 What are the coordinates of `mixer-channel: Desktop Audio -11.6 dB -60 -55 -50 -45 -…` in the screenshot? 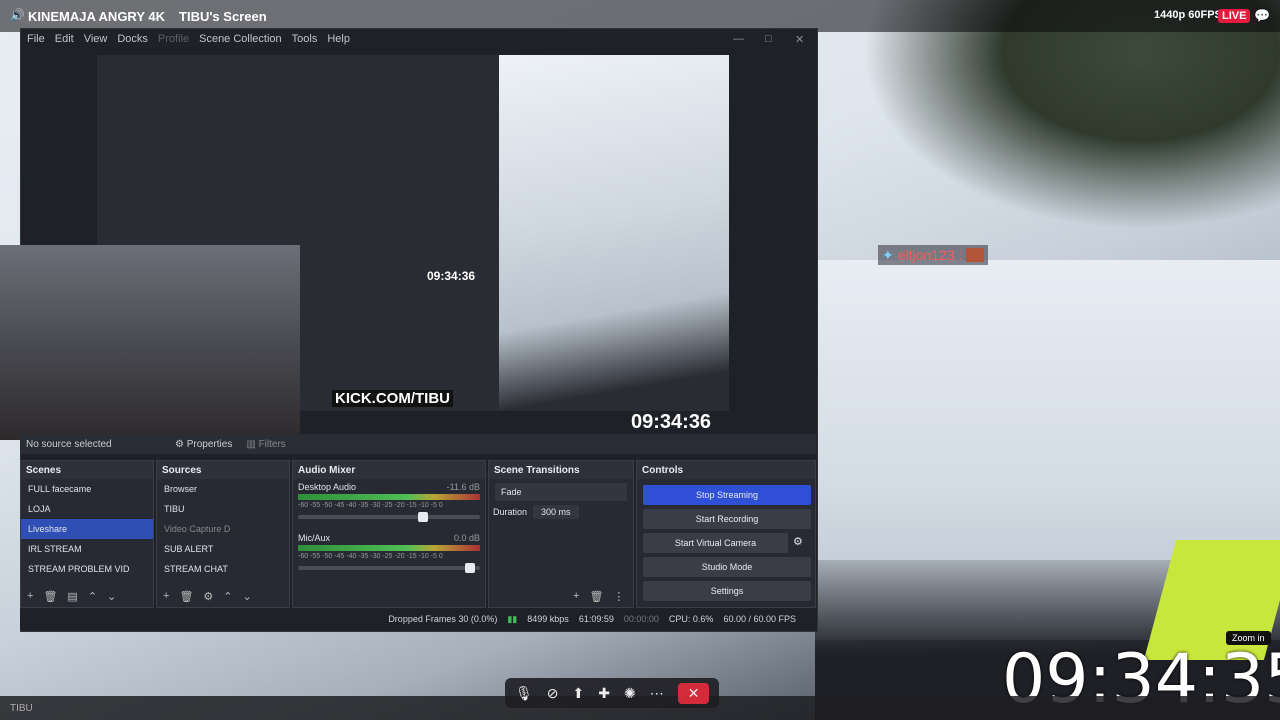 It's located at (389, 500).